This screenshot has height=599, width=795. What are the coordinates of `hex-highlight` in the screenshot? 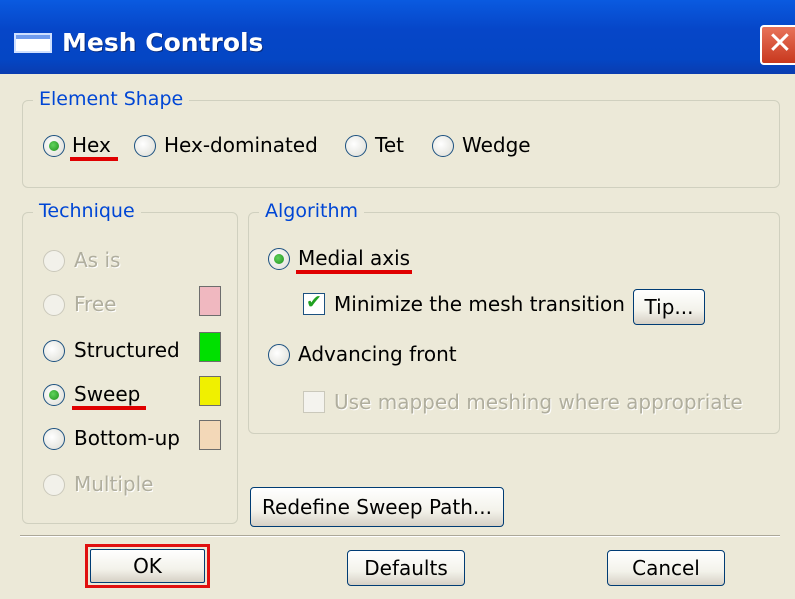 It's located at (94, 159).